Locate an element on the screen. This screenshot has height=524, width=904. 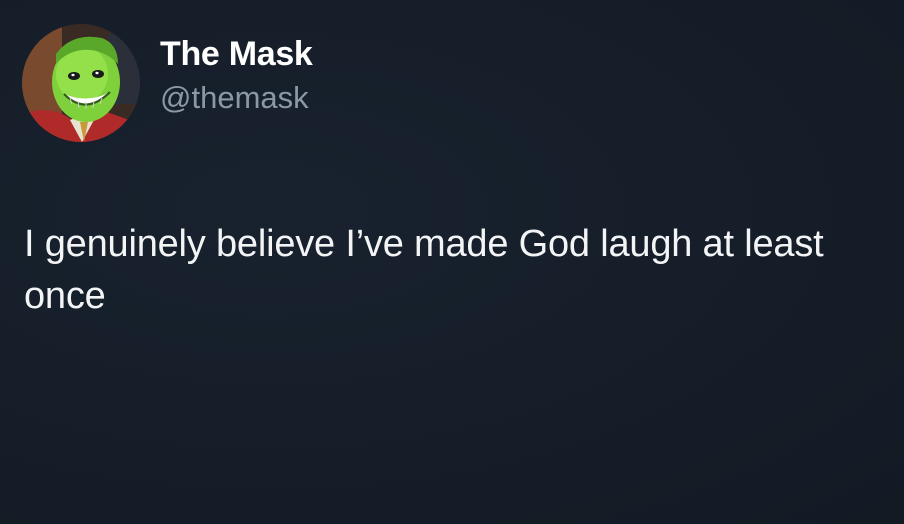
mask-face-icon is located at coordinates (81, 83).